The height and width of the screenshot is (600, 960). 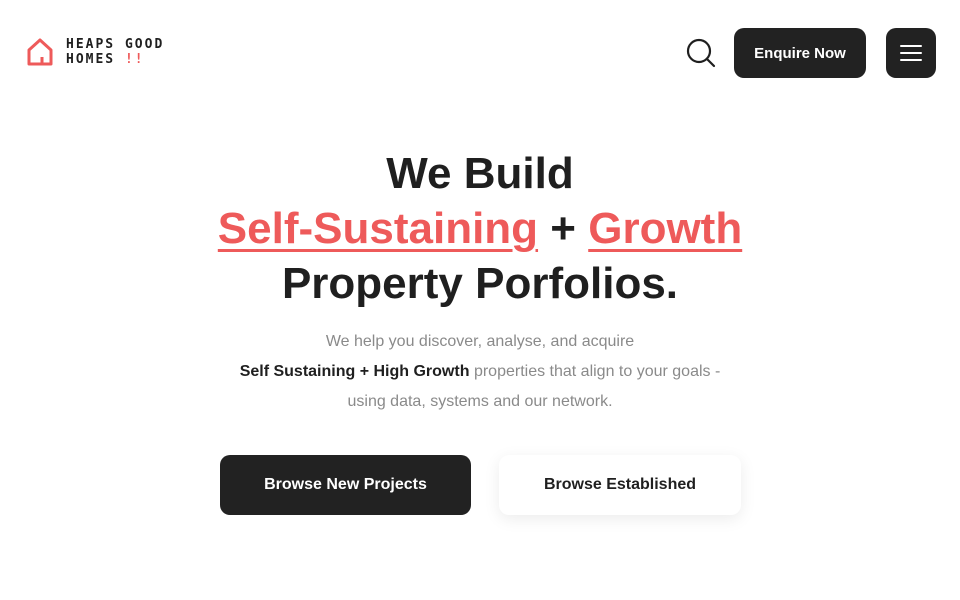 I want to click on brand-logo: HEAPS GOOD HOMES !!, so click(x=95, y=52).